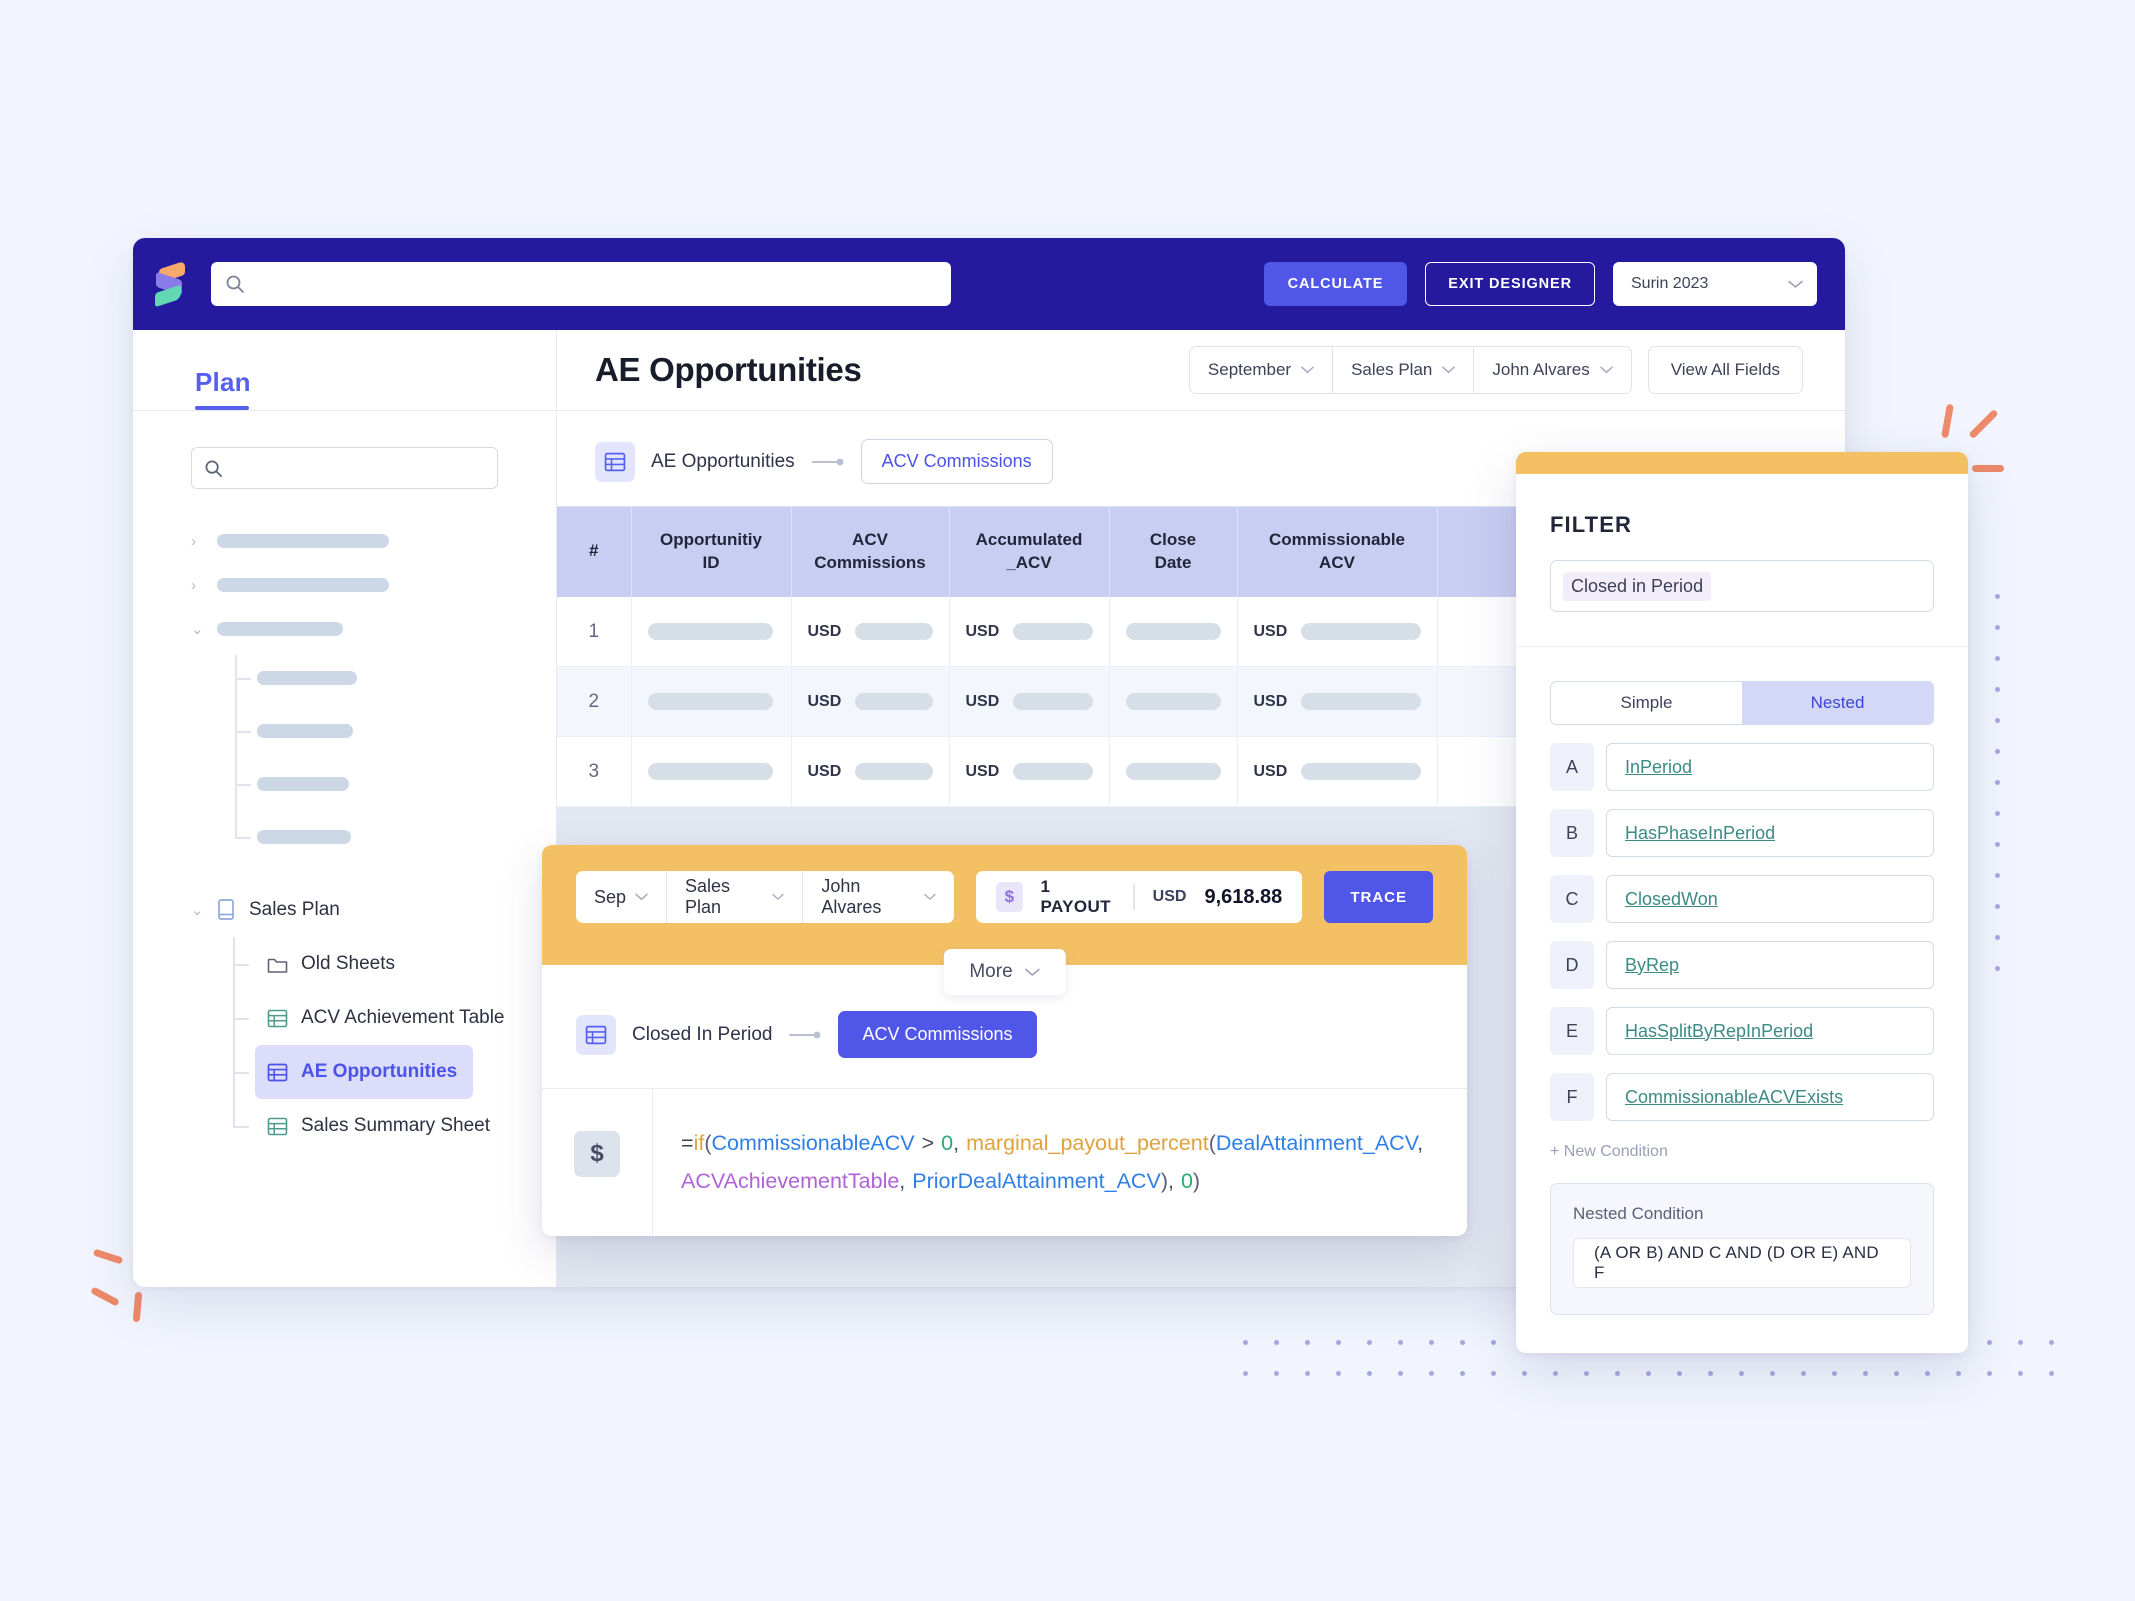 This screenshot has width=2135, height=1601. Describe the element at coordinates (1261, 370) in the screenshot. I see `filter-month-dropdown: September` at that location.